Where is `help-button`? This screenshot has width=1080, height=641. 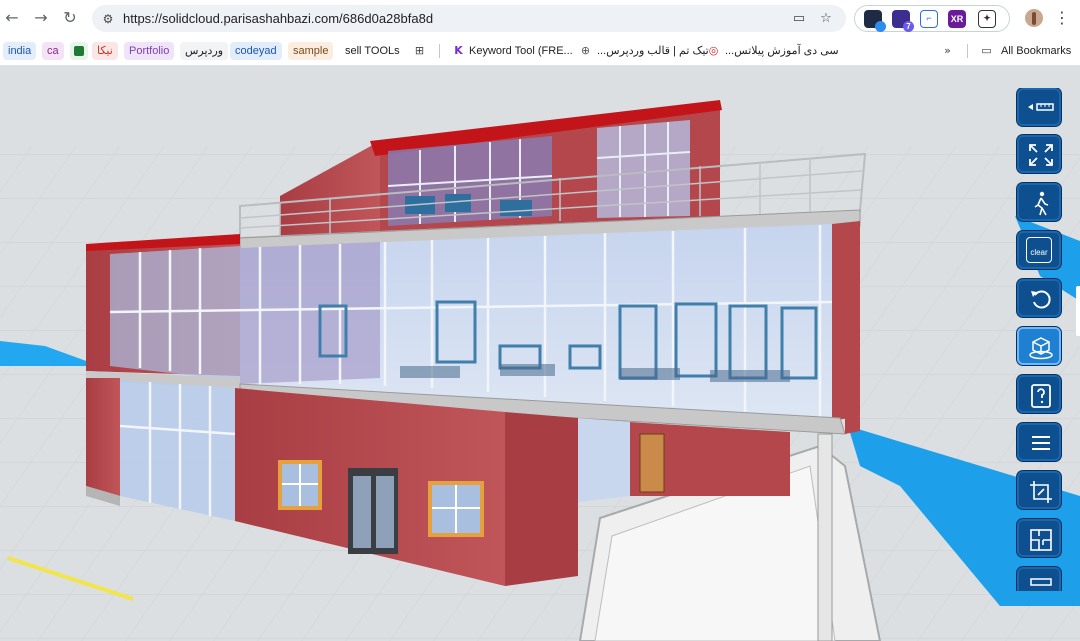
help-button is located at coordinates (1039, 394).